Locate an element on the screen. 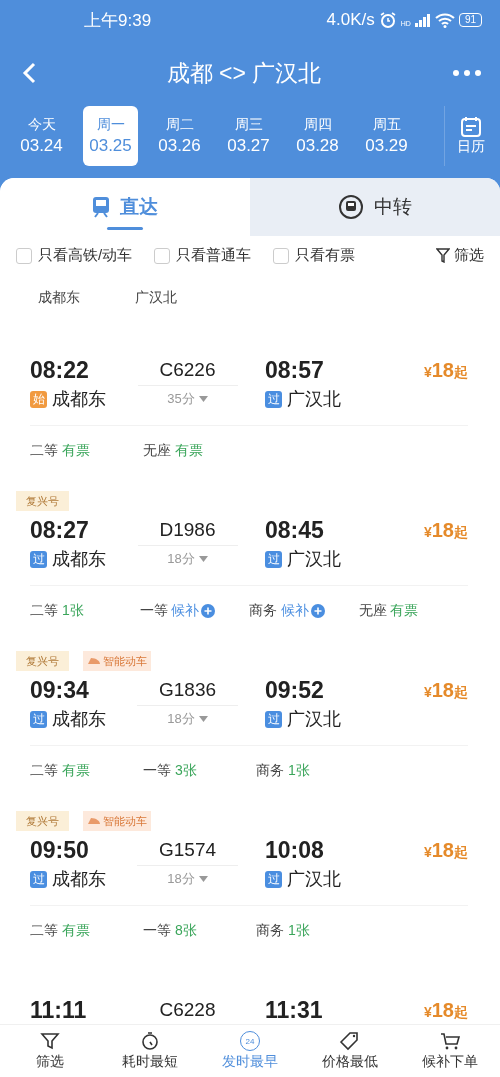 This screenshot has width=500, height=1077. train-circle-icon is located at coordinates (351, 207).